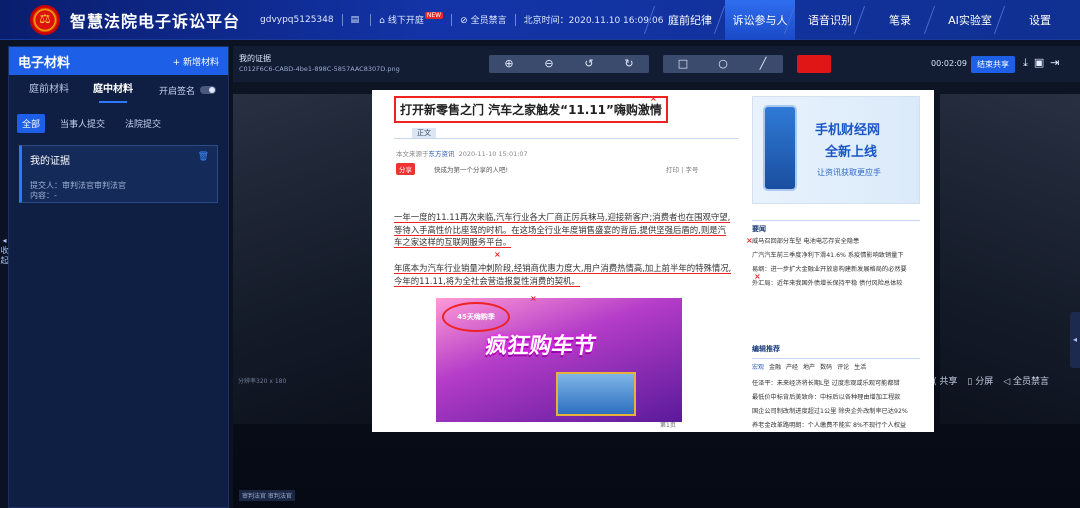 The width and height of the screenshot is (1080, 508). What do you see at coordinates (488, 21) in the screenshot?
I see `mute-all-label: 全员禁言` at bounding box center [488, 21].